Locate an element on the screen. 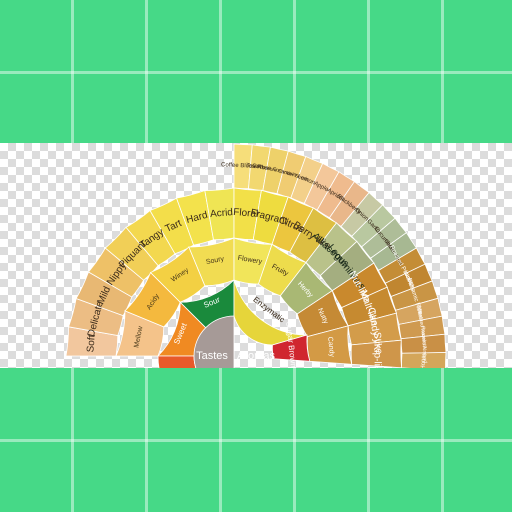 The height and width of the screenshot is (512, 512). tastes-ring3-label-acrid: Acrid is located at coordinates (222, 213).